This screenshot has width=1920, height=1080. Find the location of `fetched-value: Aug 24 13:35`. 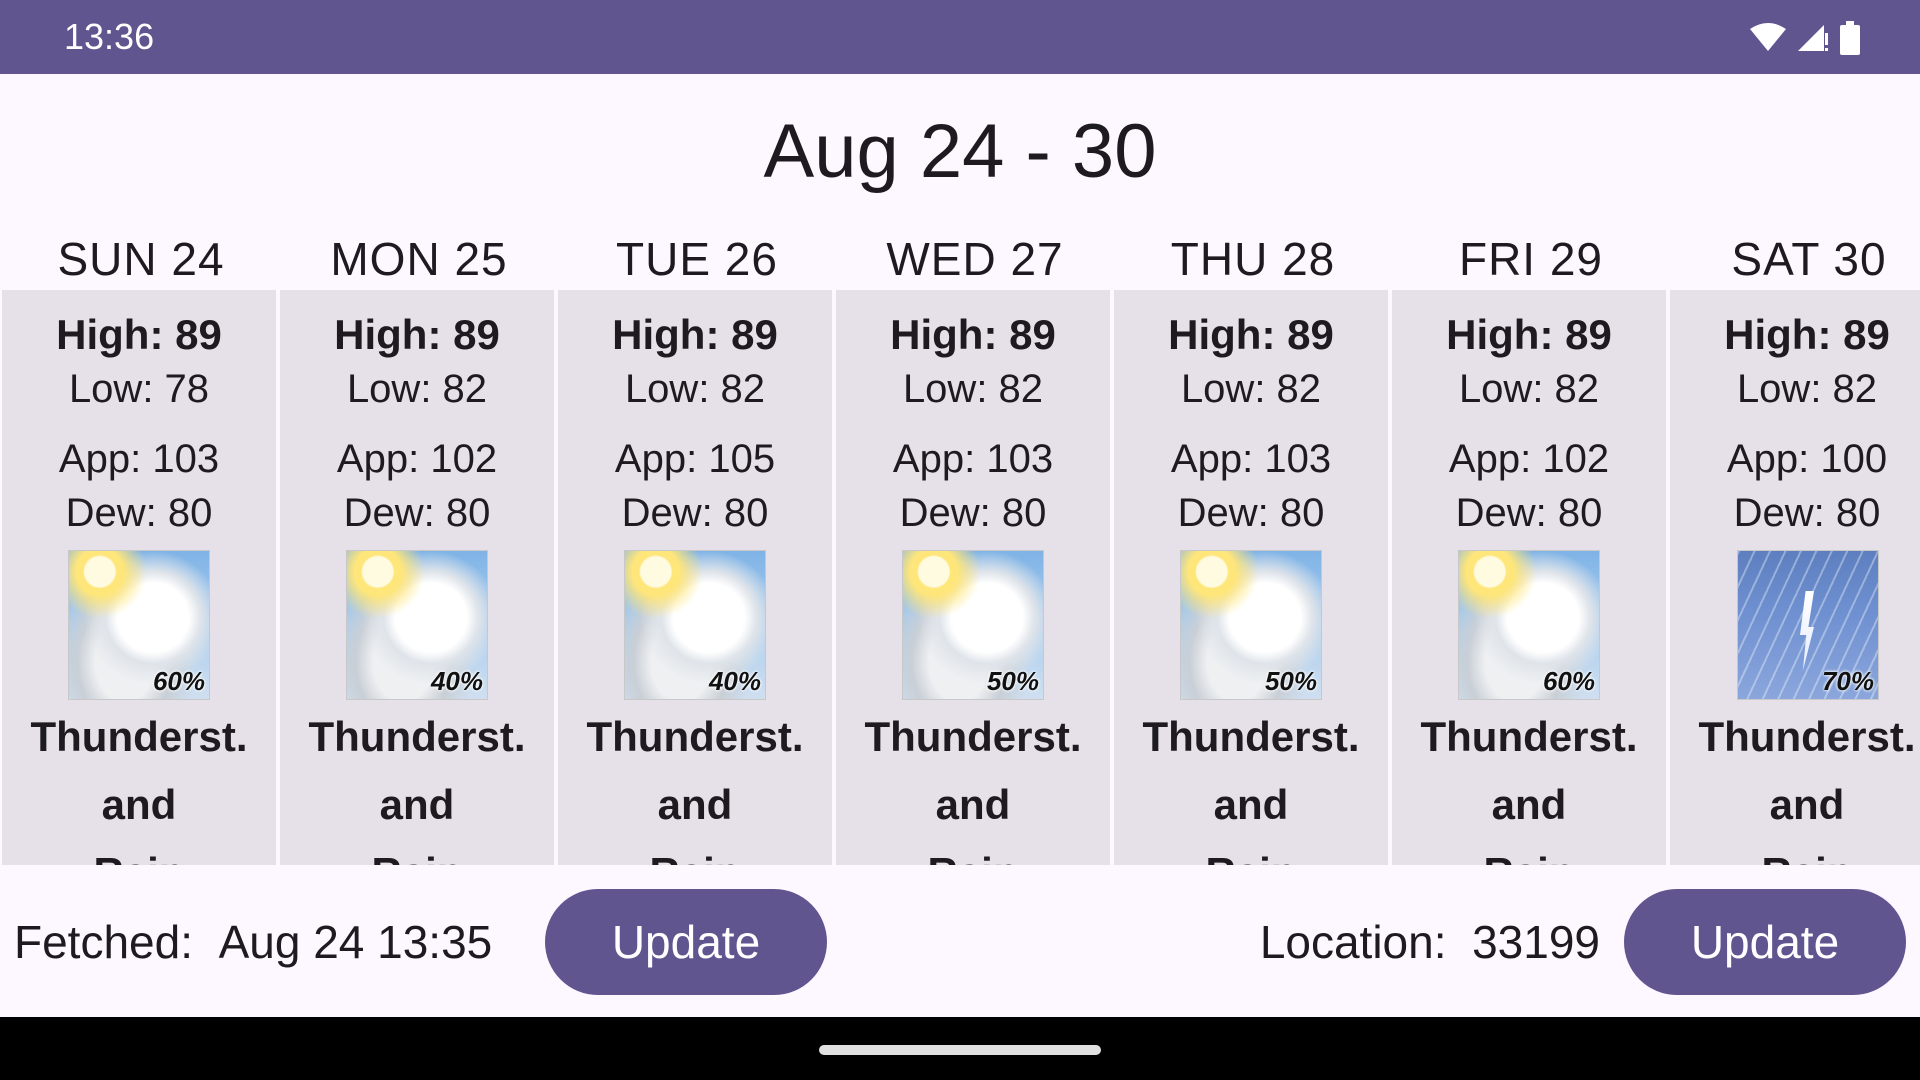

fetched-value: Aug 24 13:35 is located at coordinates (355, 942).